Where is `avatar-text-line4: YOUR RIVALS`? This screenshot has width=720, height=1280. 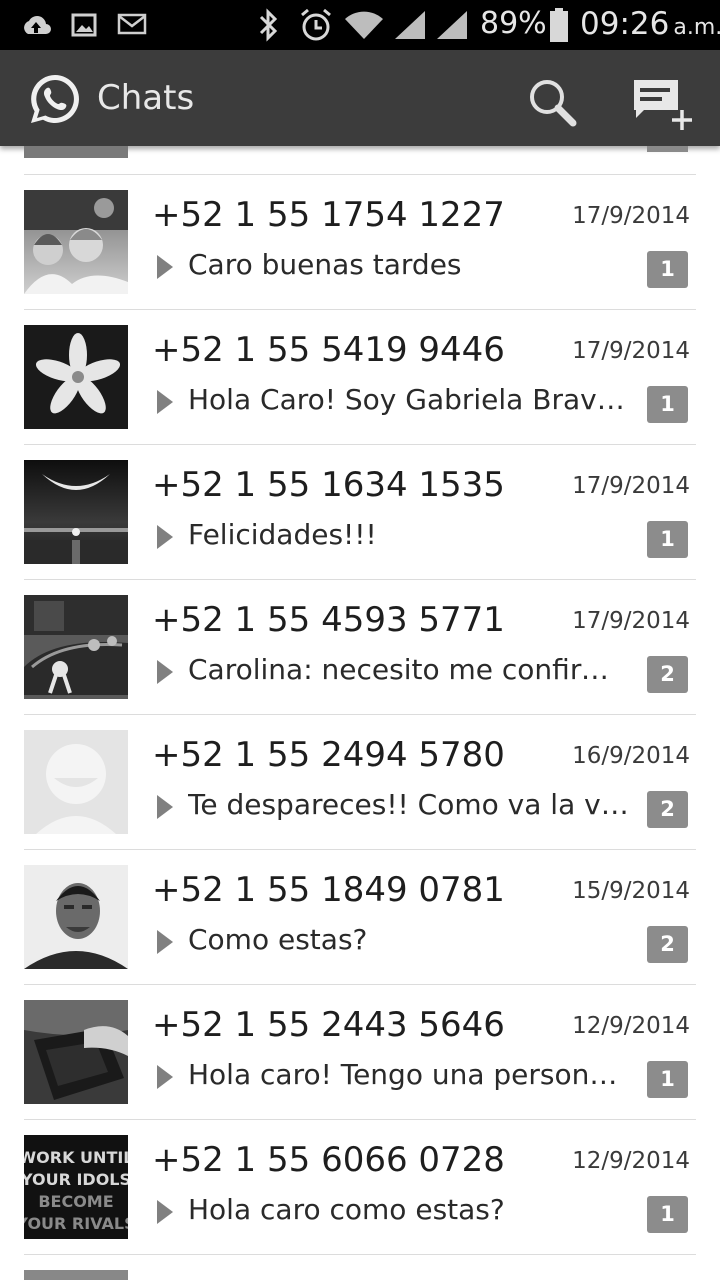 avatar-text-line4: YOUR RIVALS is located at coordinates (76, 1223).